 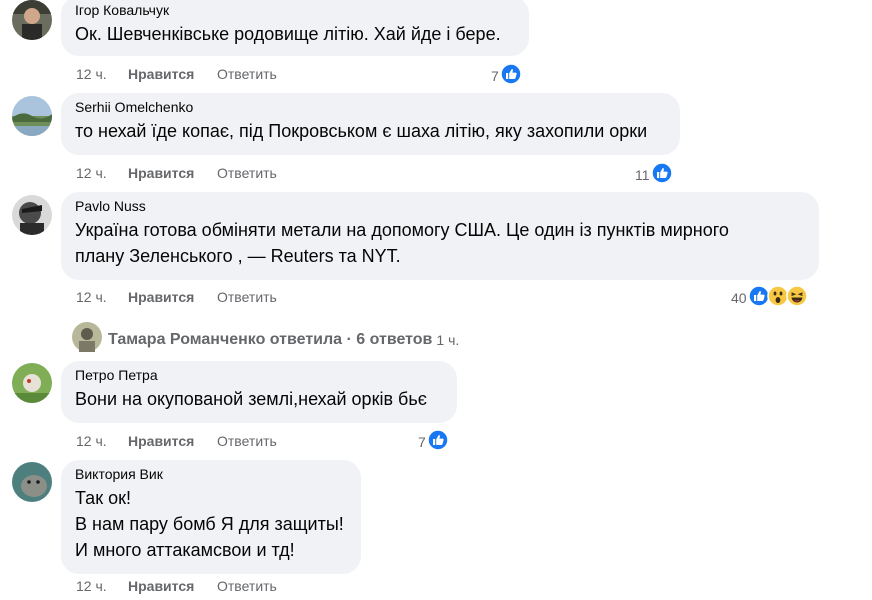 What do you see at coordinates (448, 339) in the screenshot?
I see `reply-time: 1 ч.` at bounding box center [448, 339].